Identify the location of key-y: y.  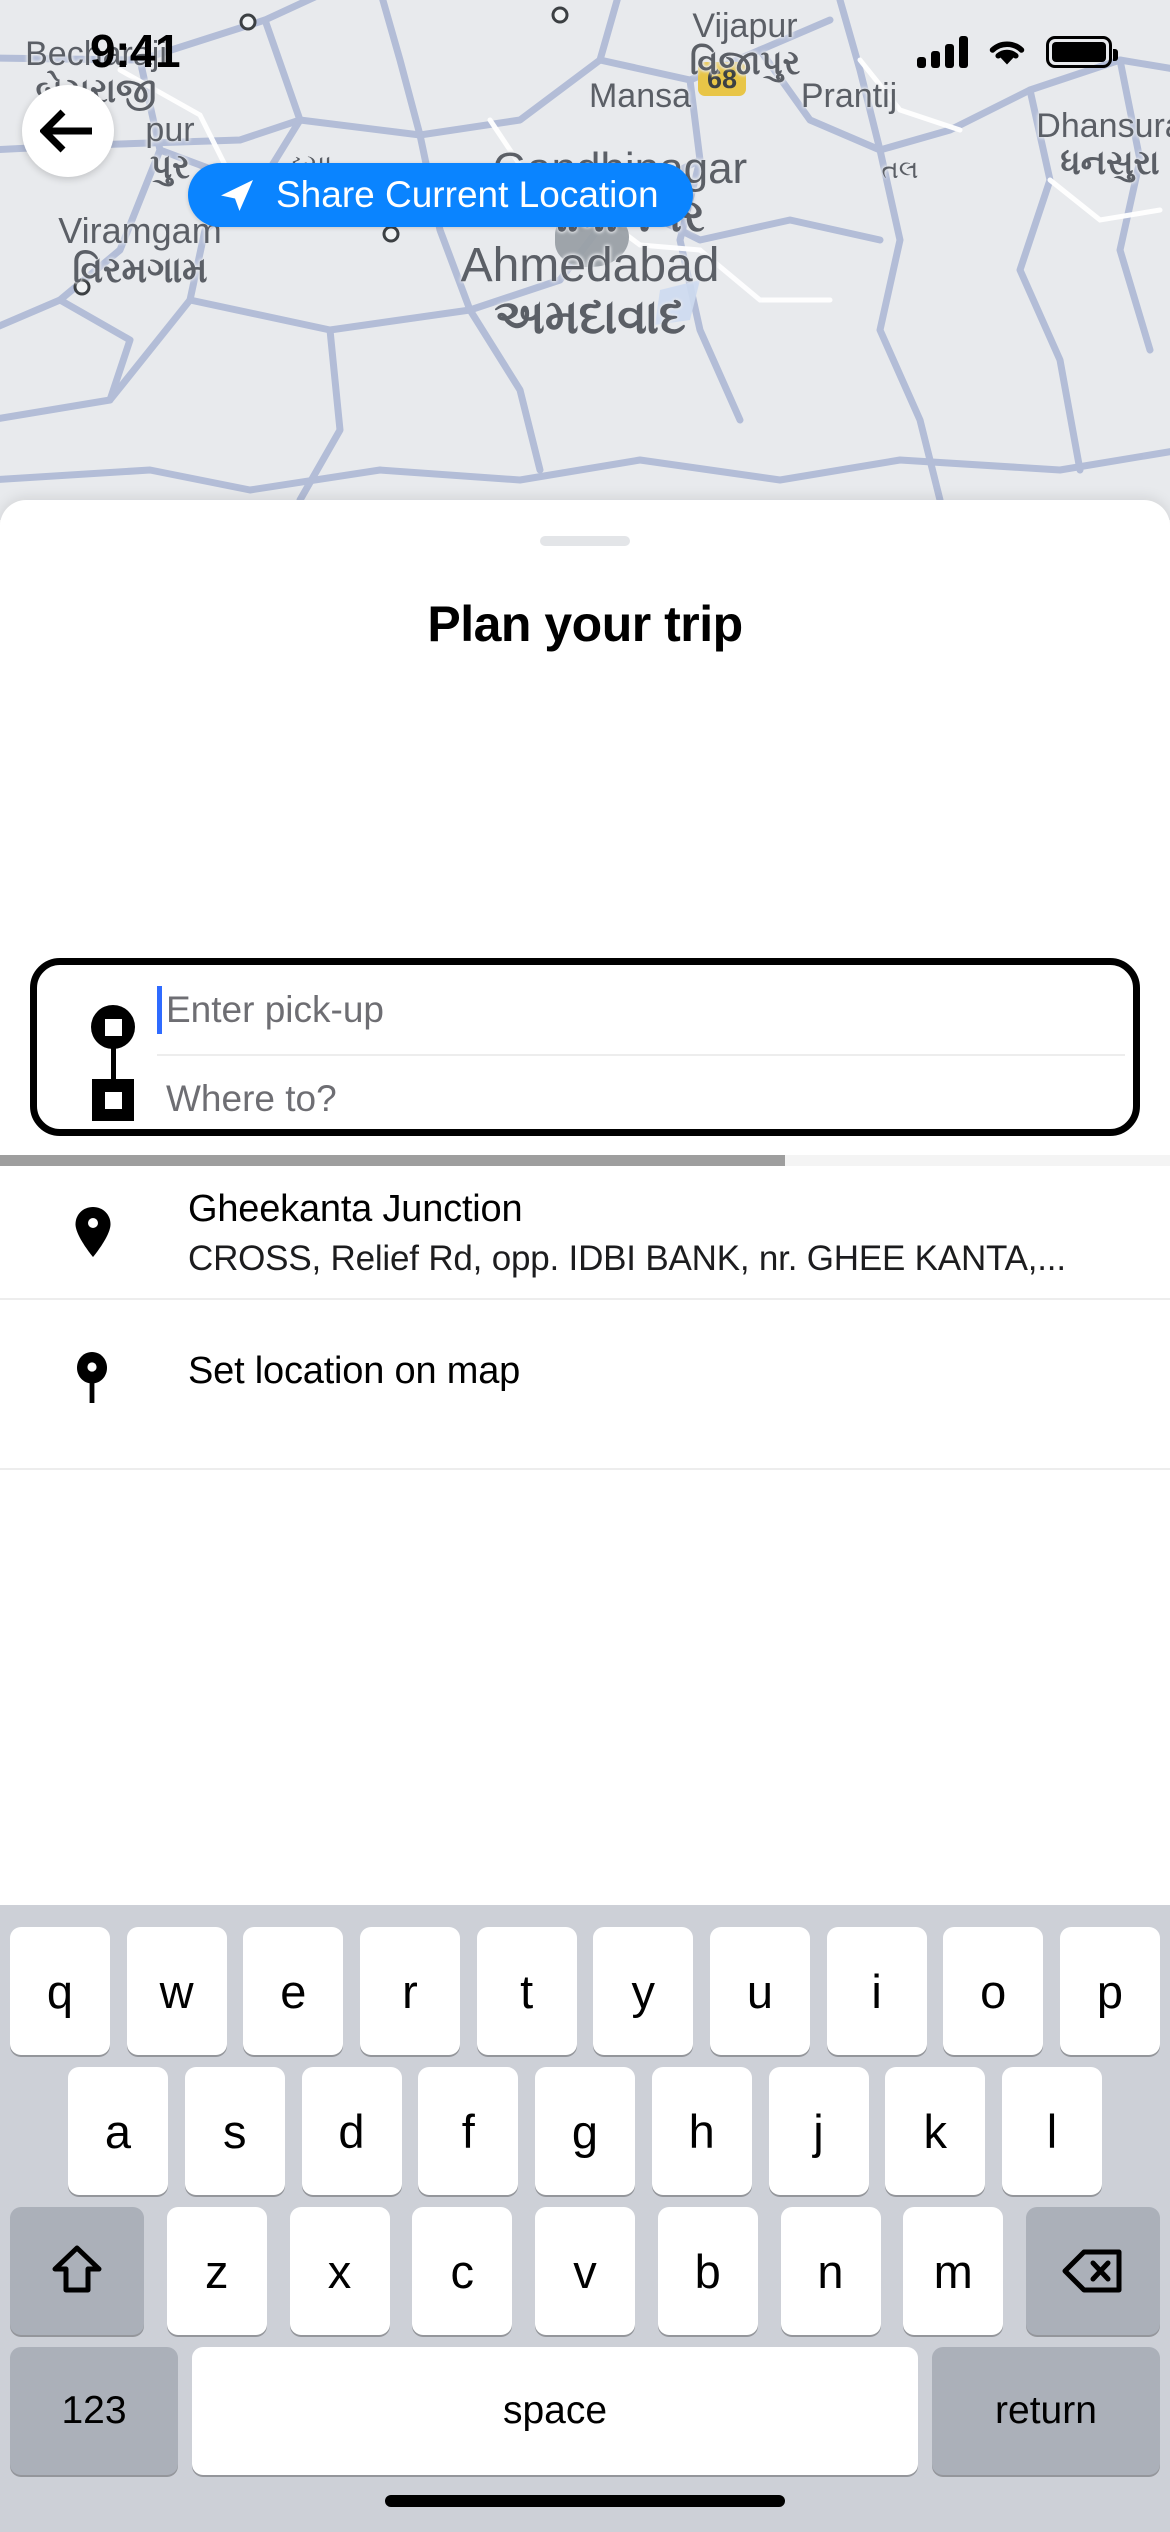
(643, 1991).